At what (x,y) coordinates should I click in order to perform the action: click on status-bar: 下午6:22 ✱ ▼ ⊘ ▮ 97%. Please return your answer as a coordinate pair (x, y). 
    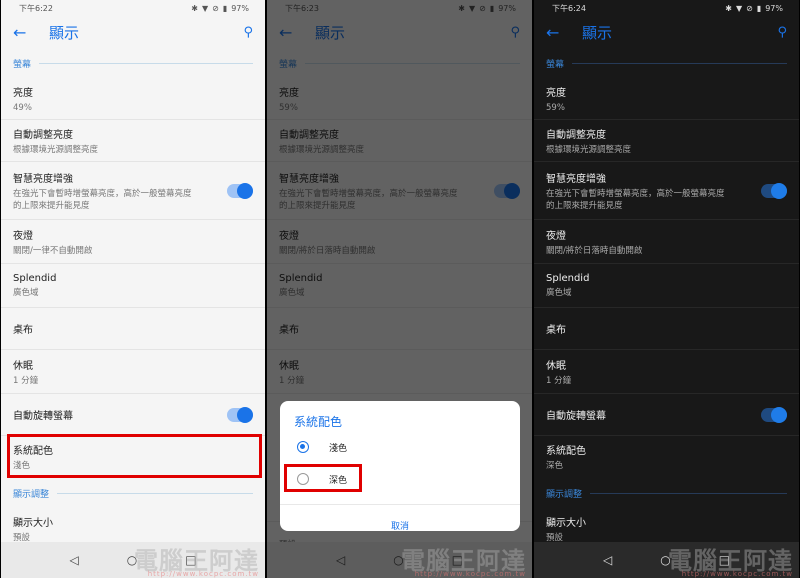
    Looking at the image, I should click on (133, 8).